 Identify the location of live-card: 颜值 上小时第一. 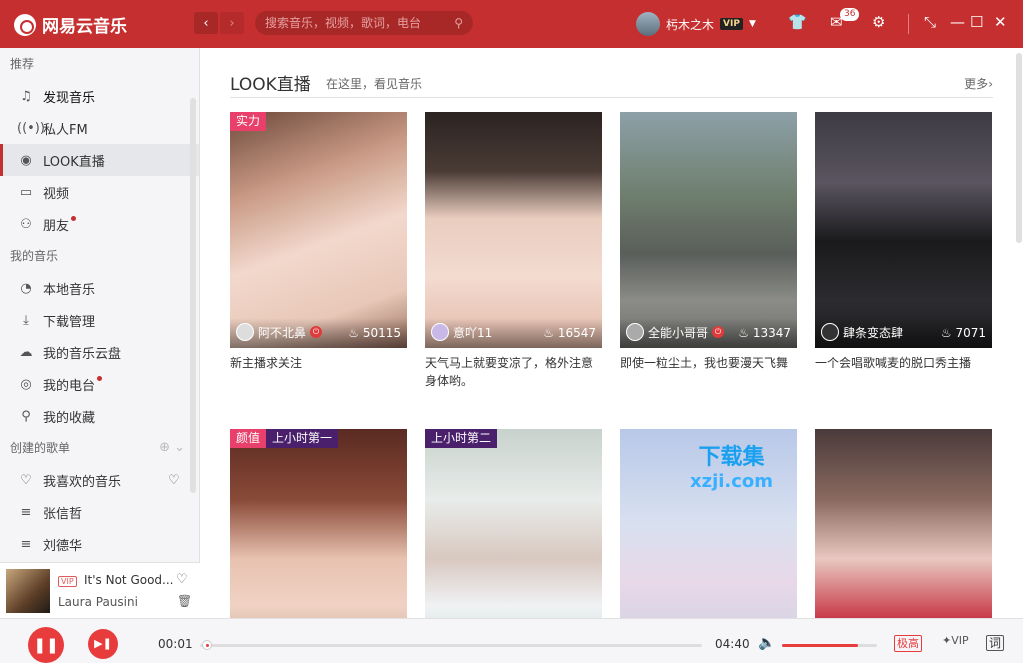
(318, 523).